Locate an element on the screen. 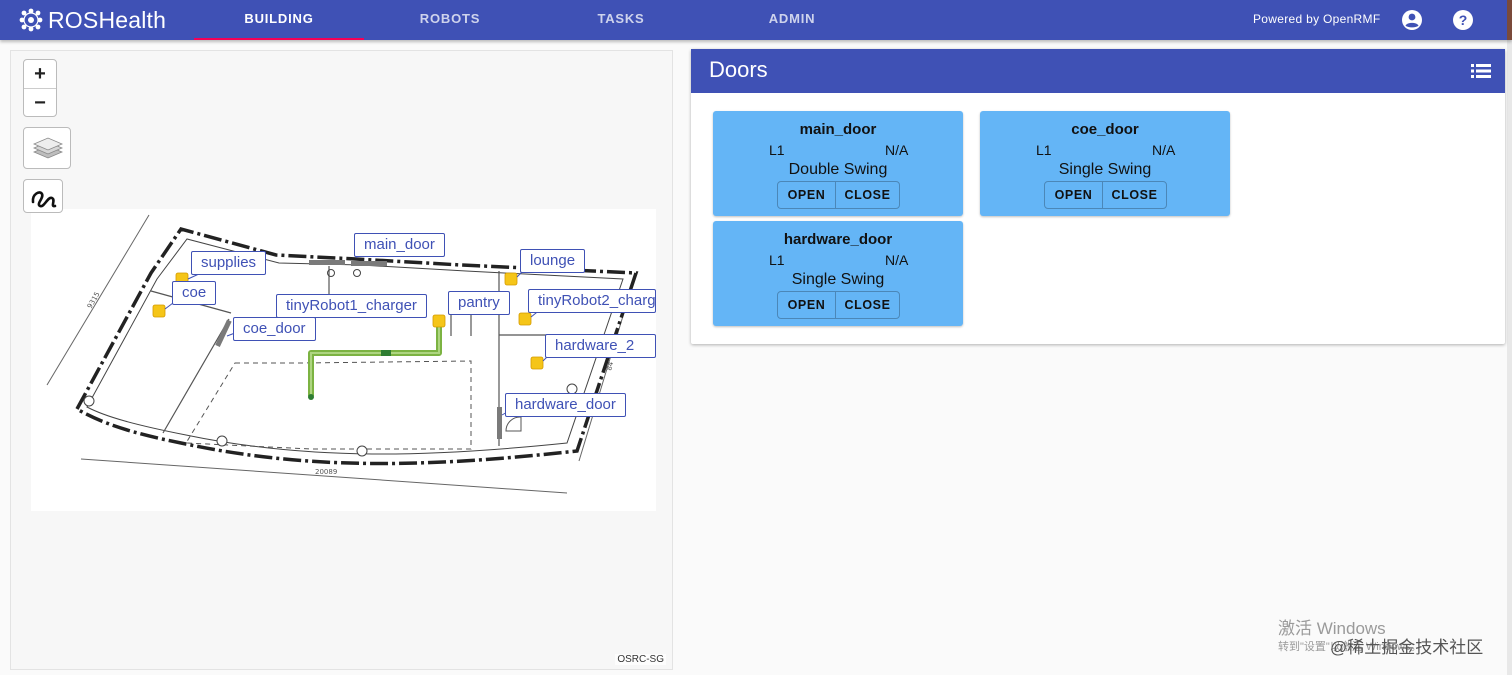  map-attribution: OSRC-SG is located at coordinates (640, 659).